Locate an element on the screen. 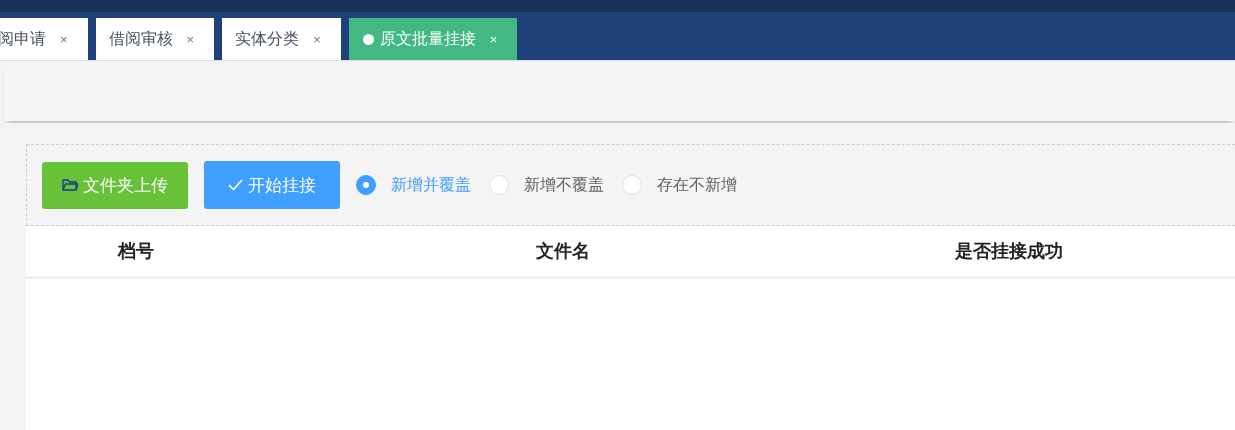 Image resolution: width=1235 pixels, height=430 pixels. radio-button is located at coordinates (366, 185).